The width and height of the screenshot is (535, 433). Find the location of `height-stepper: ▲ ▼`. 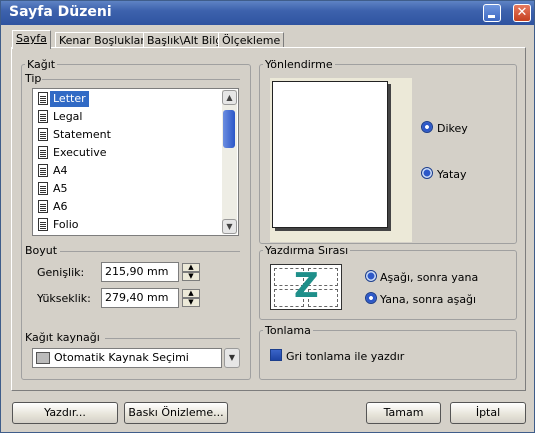

height-stepper: ▲ ▼ is located at coordinates (191, 298).